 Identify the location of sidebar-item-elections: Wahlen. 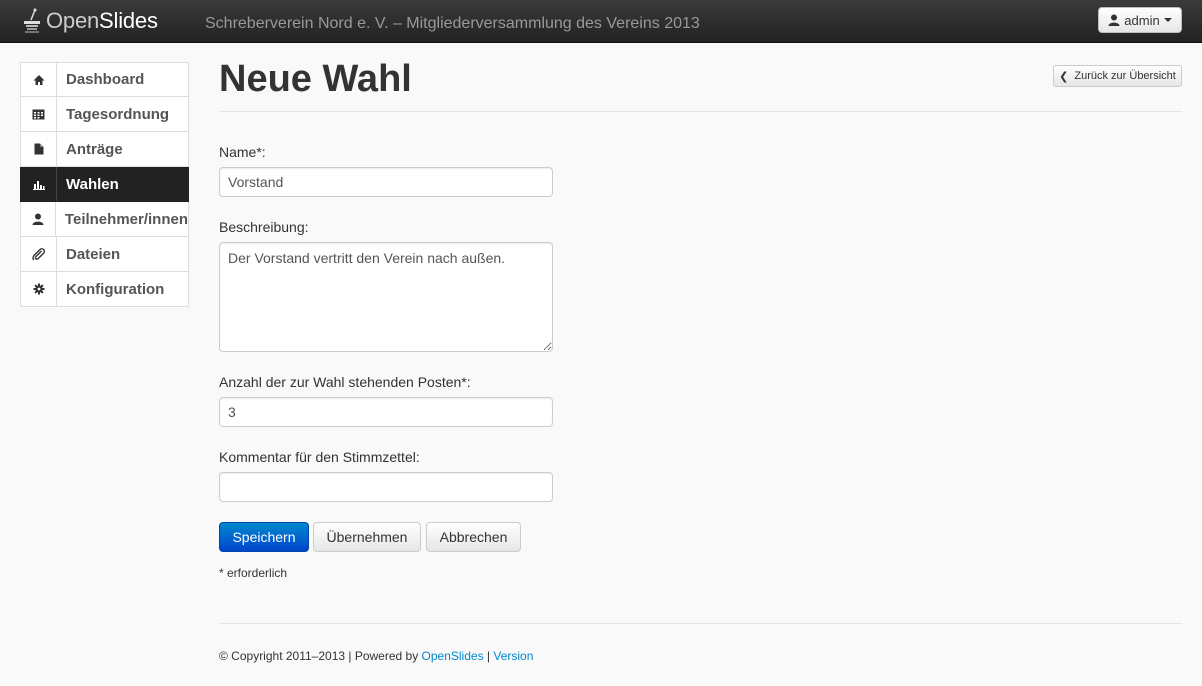
(104, 184).